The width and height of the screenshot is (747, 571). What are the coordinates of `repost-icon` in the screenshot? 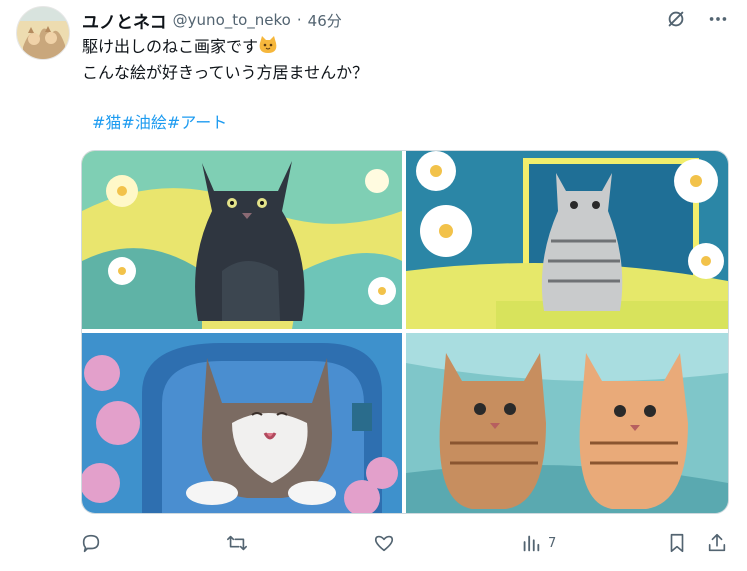 It's located at (237, 543).